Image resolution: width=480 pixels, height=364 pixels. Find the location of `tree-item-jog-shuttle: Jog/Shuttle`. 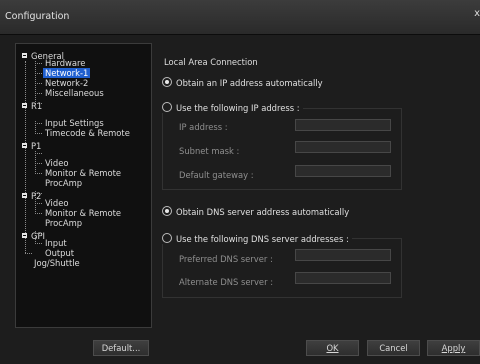

tree-item-jog-shuttle: Jog/Shuttle is located at coordinates (57, 263).